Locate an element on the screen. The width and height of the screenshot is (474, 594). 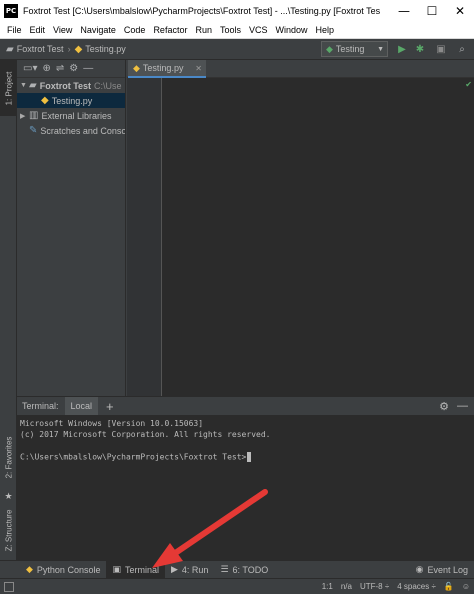
menu-file: File is located at coordinates (14, 30).